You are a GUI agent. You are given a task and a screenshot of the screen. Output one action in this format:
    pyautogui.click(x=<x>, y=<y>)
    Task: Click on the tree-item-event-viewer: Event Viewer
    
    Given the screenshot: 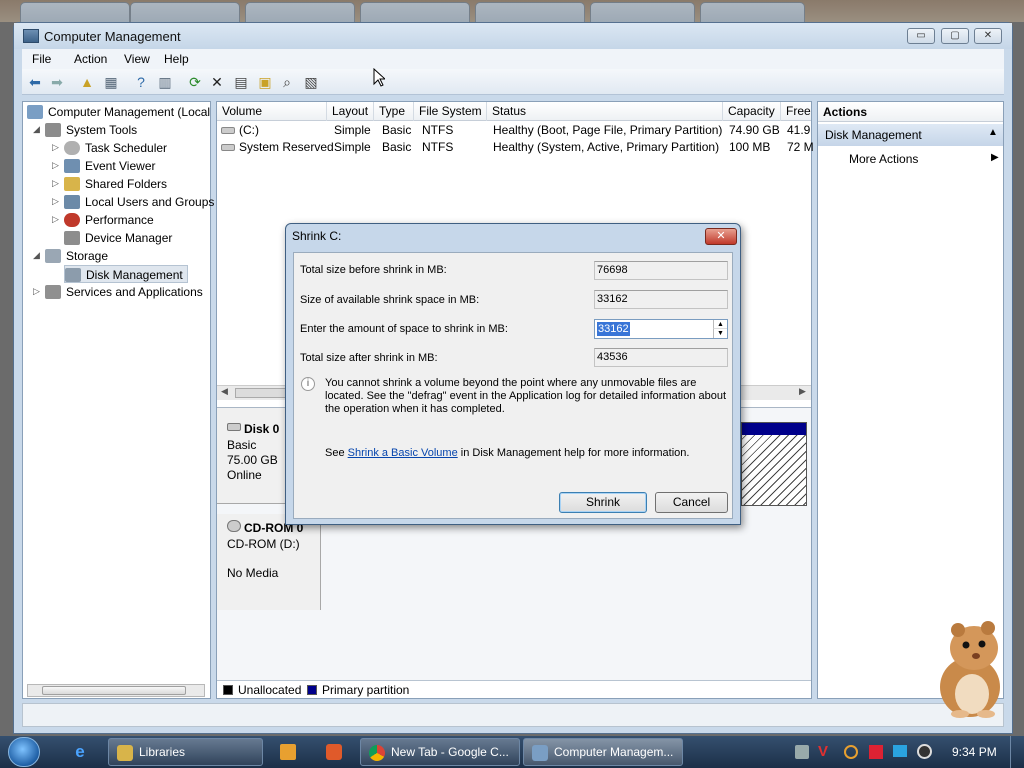 What is the action you would take?
    pyautogui.click(x=109, y=166)
    